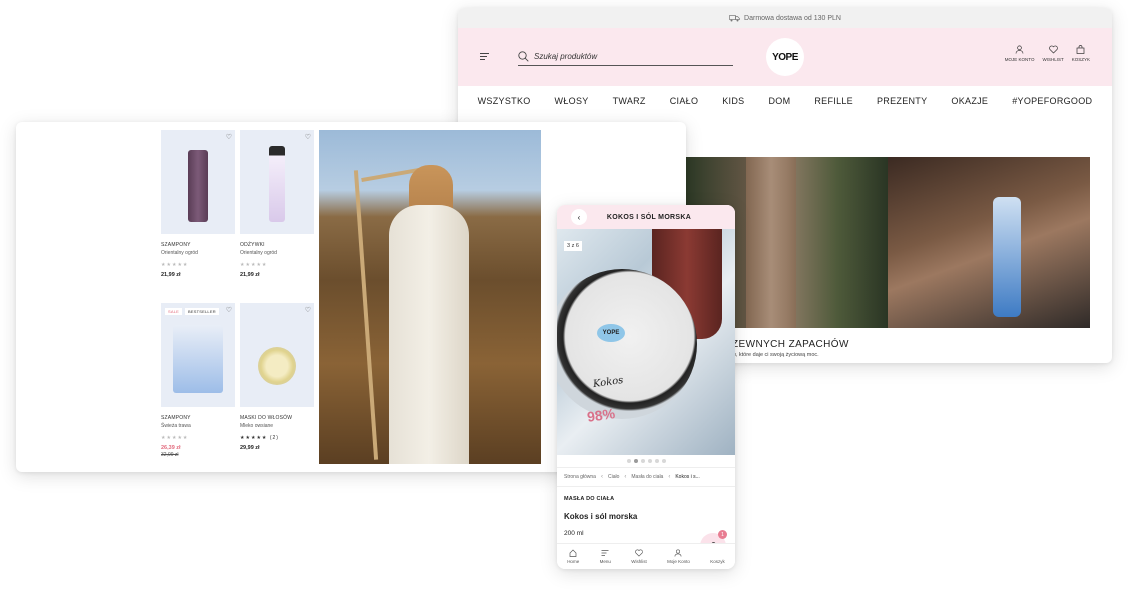 This screenshot has width=1128, height=592. I want to click on wishlist-label: WISHLIST, so click(1053, 59).